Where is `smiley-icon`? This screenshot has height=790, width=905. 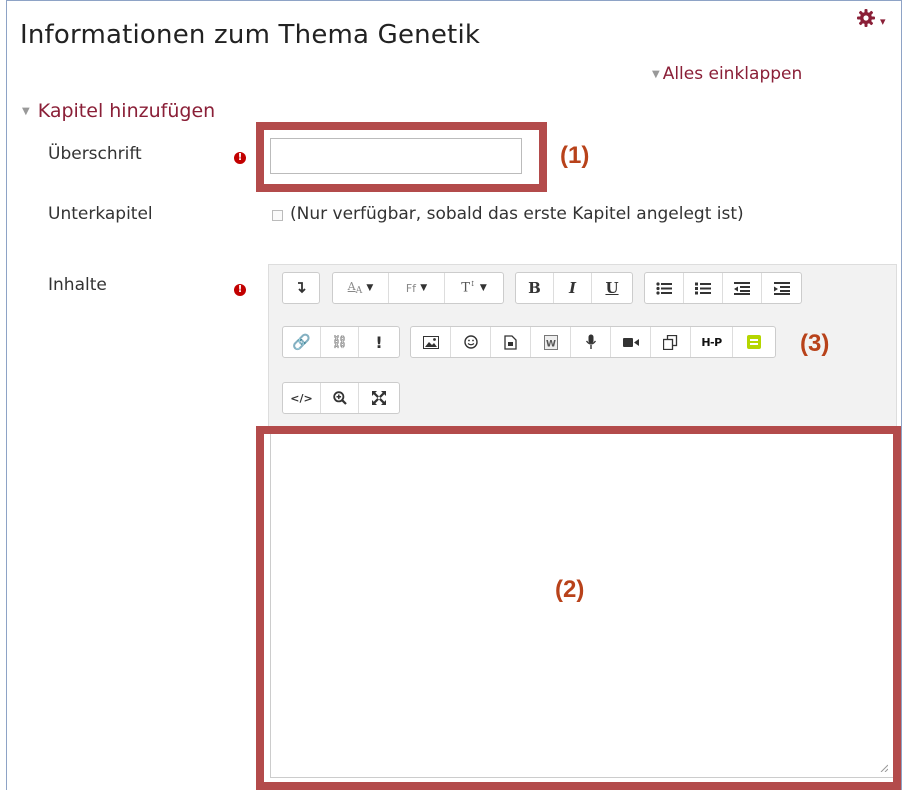
smiley-icon is located at coordinates (470, 342).